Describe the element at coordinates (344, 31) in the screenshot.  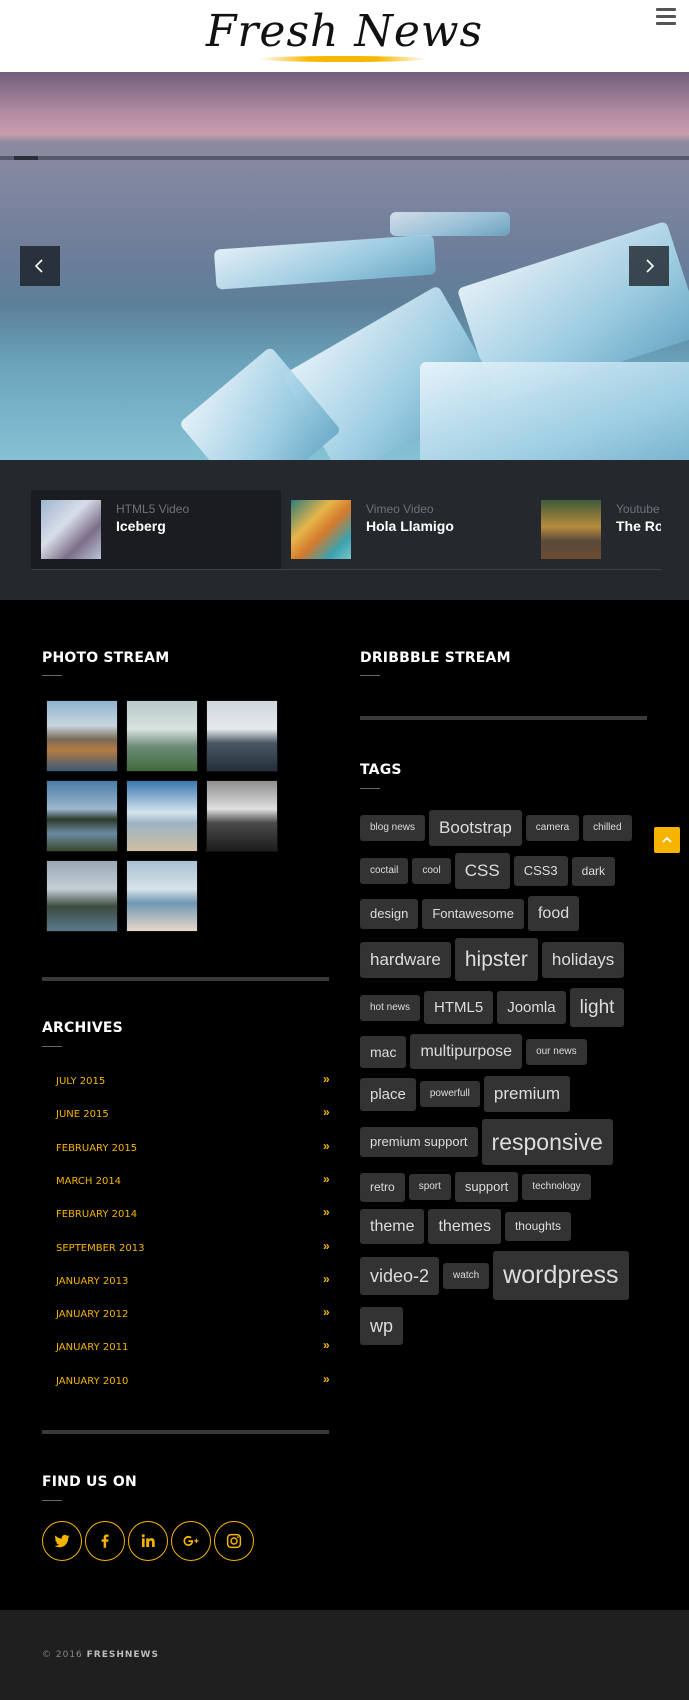
I see `site-logo: Fresh News` at that location.